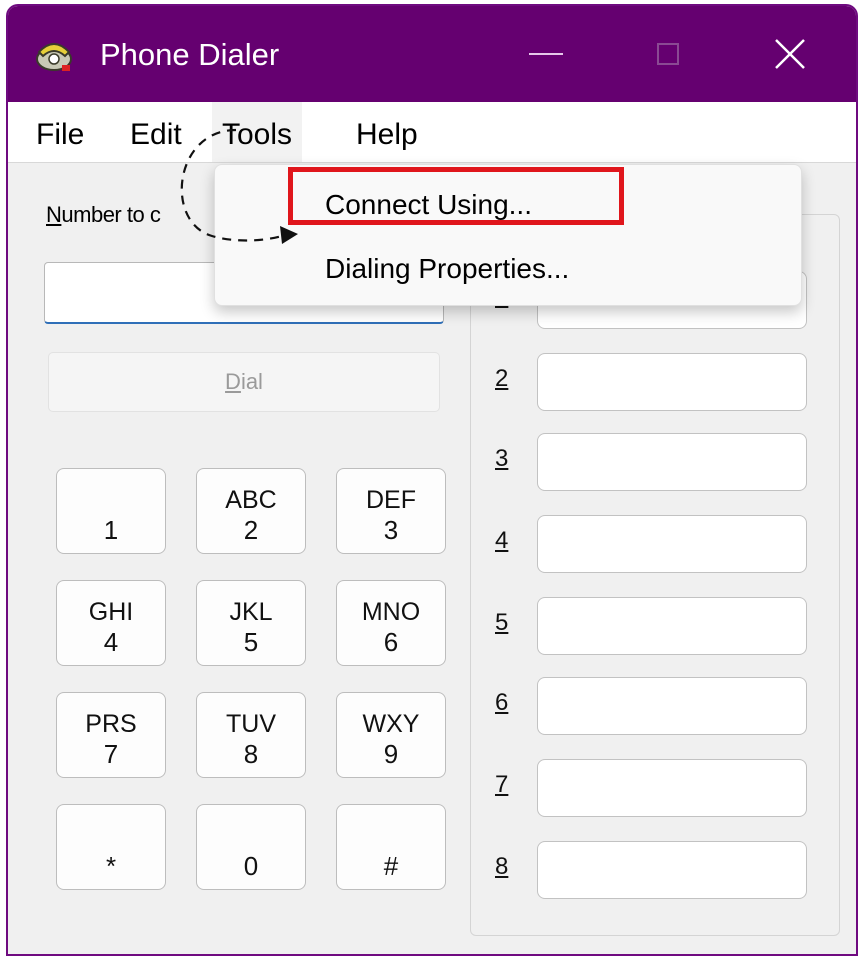 This screenshot has width=860, height=958. What do you see at coordinates (391, 642) in the screenshot?
I see `key-digit: 6` at bounding box center [391, 642].